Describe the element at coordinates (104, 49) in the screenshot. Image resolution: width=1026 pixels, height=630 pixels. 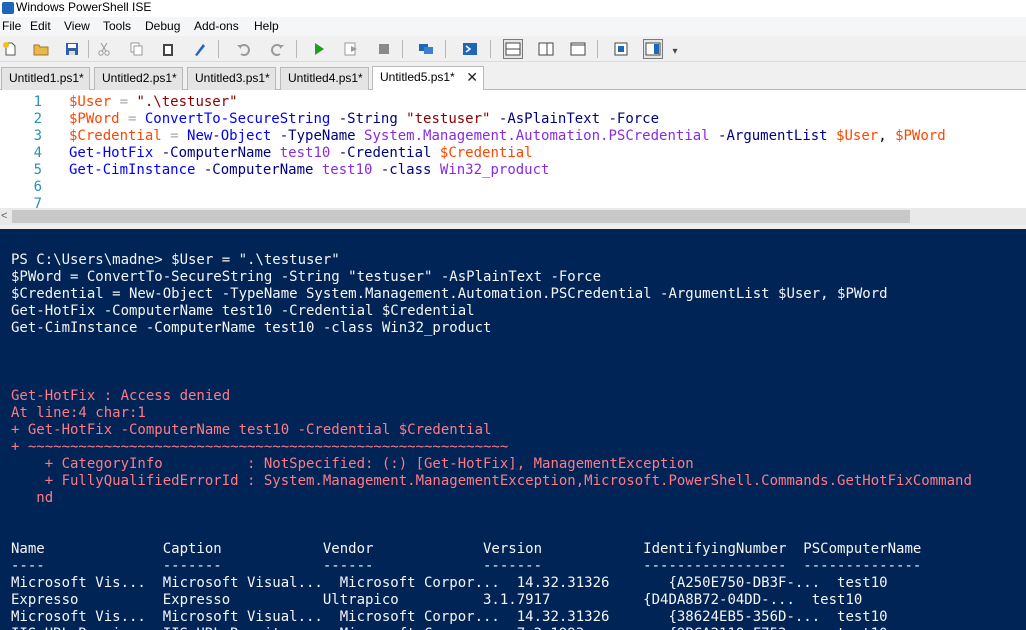
I see `cut-icon` at that location.